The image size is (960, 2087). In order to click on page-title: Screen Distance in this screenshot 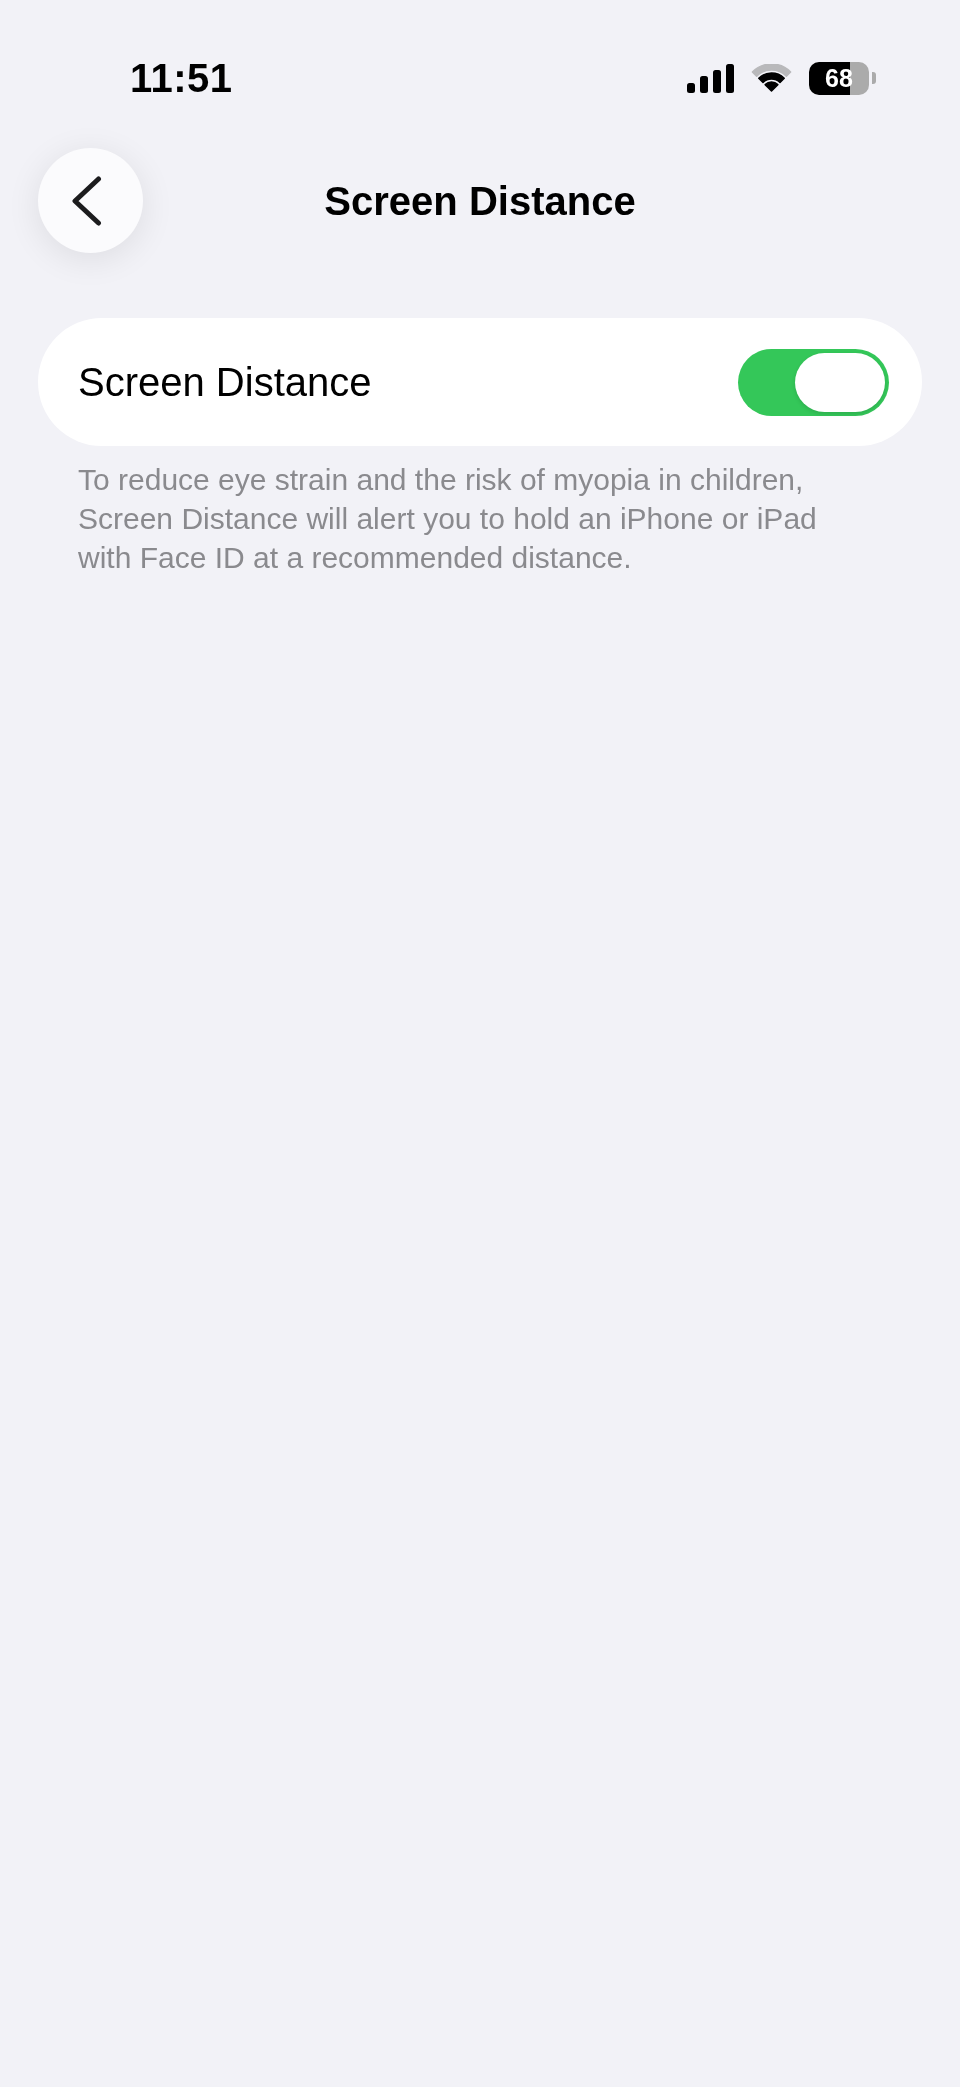, I will do `click(480, 201)`.